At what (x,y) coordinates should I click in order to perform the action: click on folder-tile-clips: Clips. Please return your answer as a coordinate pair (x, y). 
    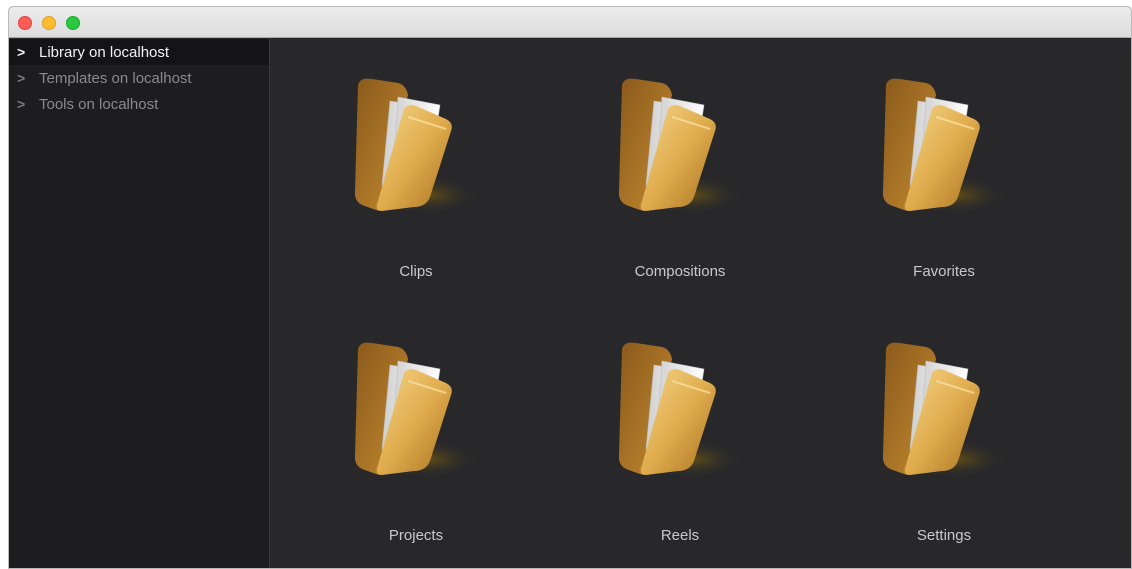
    Looking at the image, I should click on (416, 188).